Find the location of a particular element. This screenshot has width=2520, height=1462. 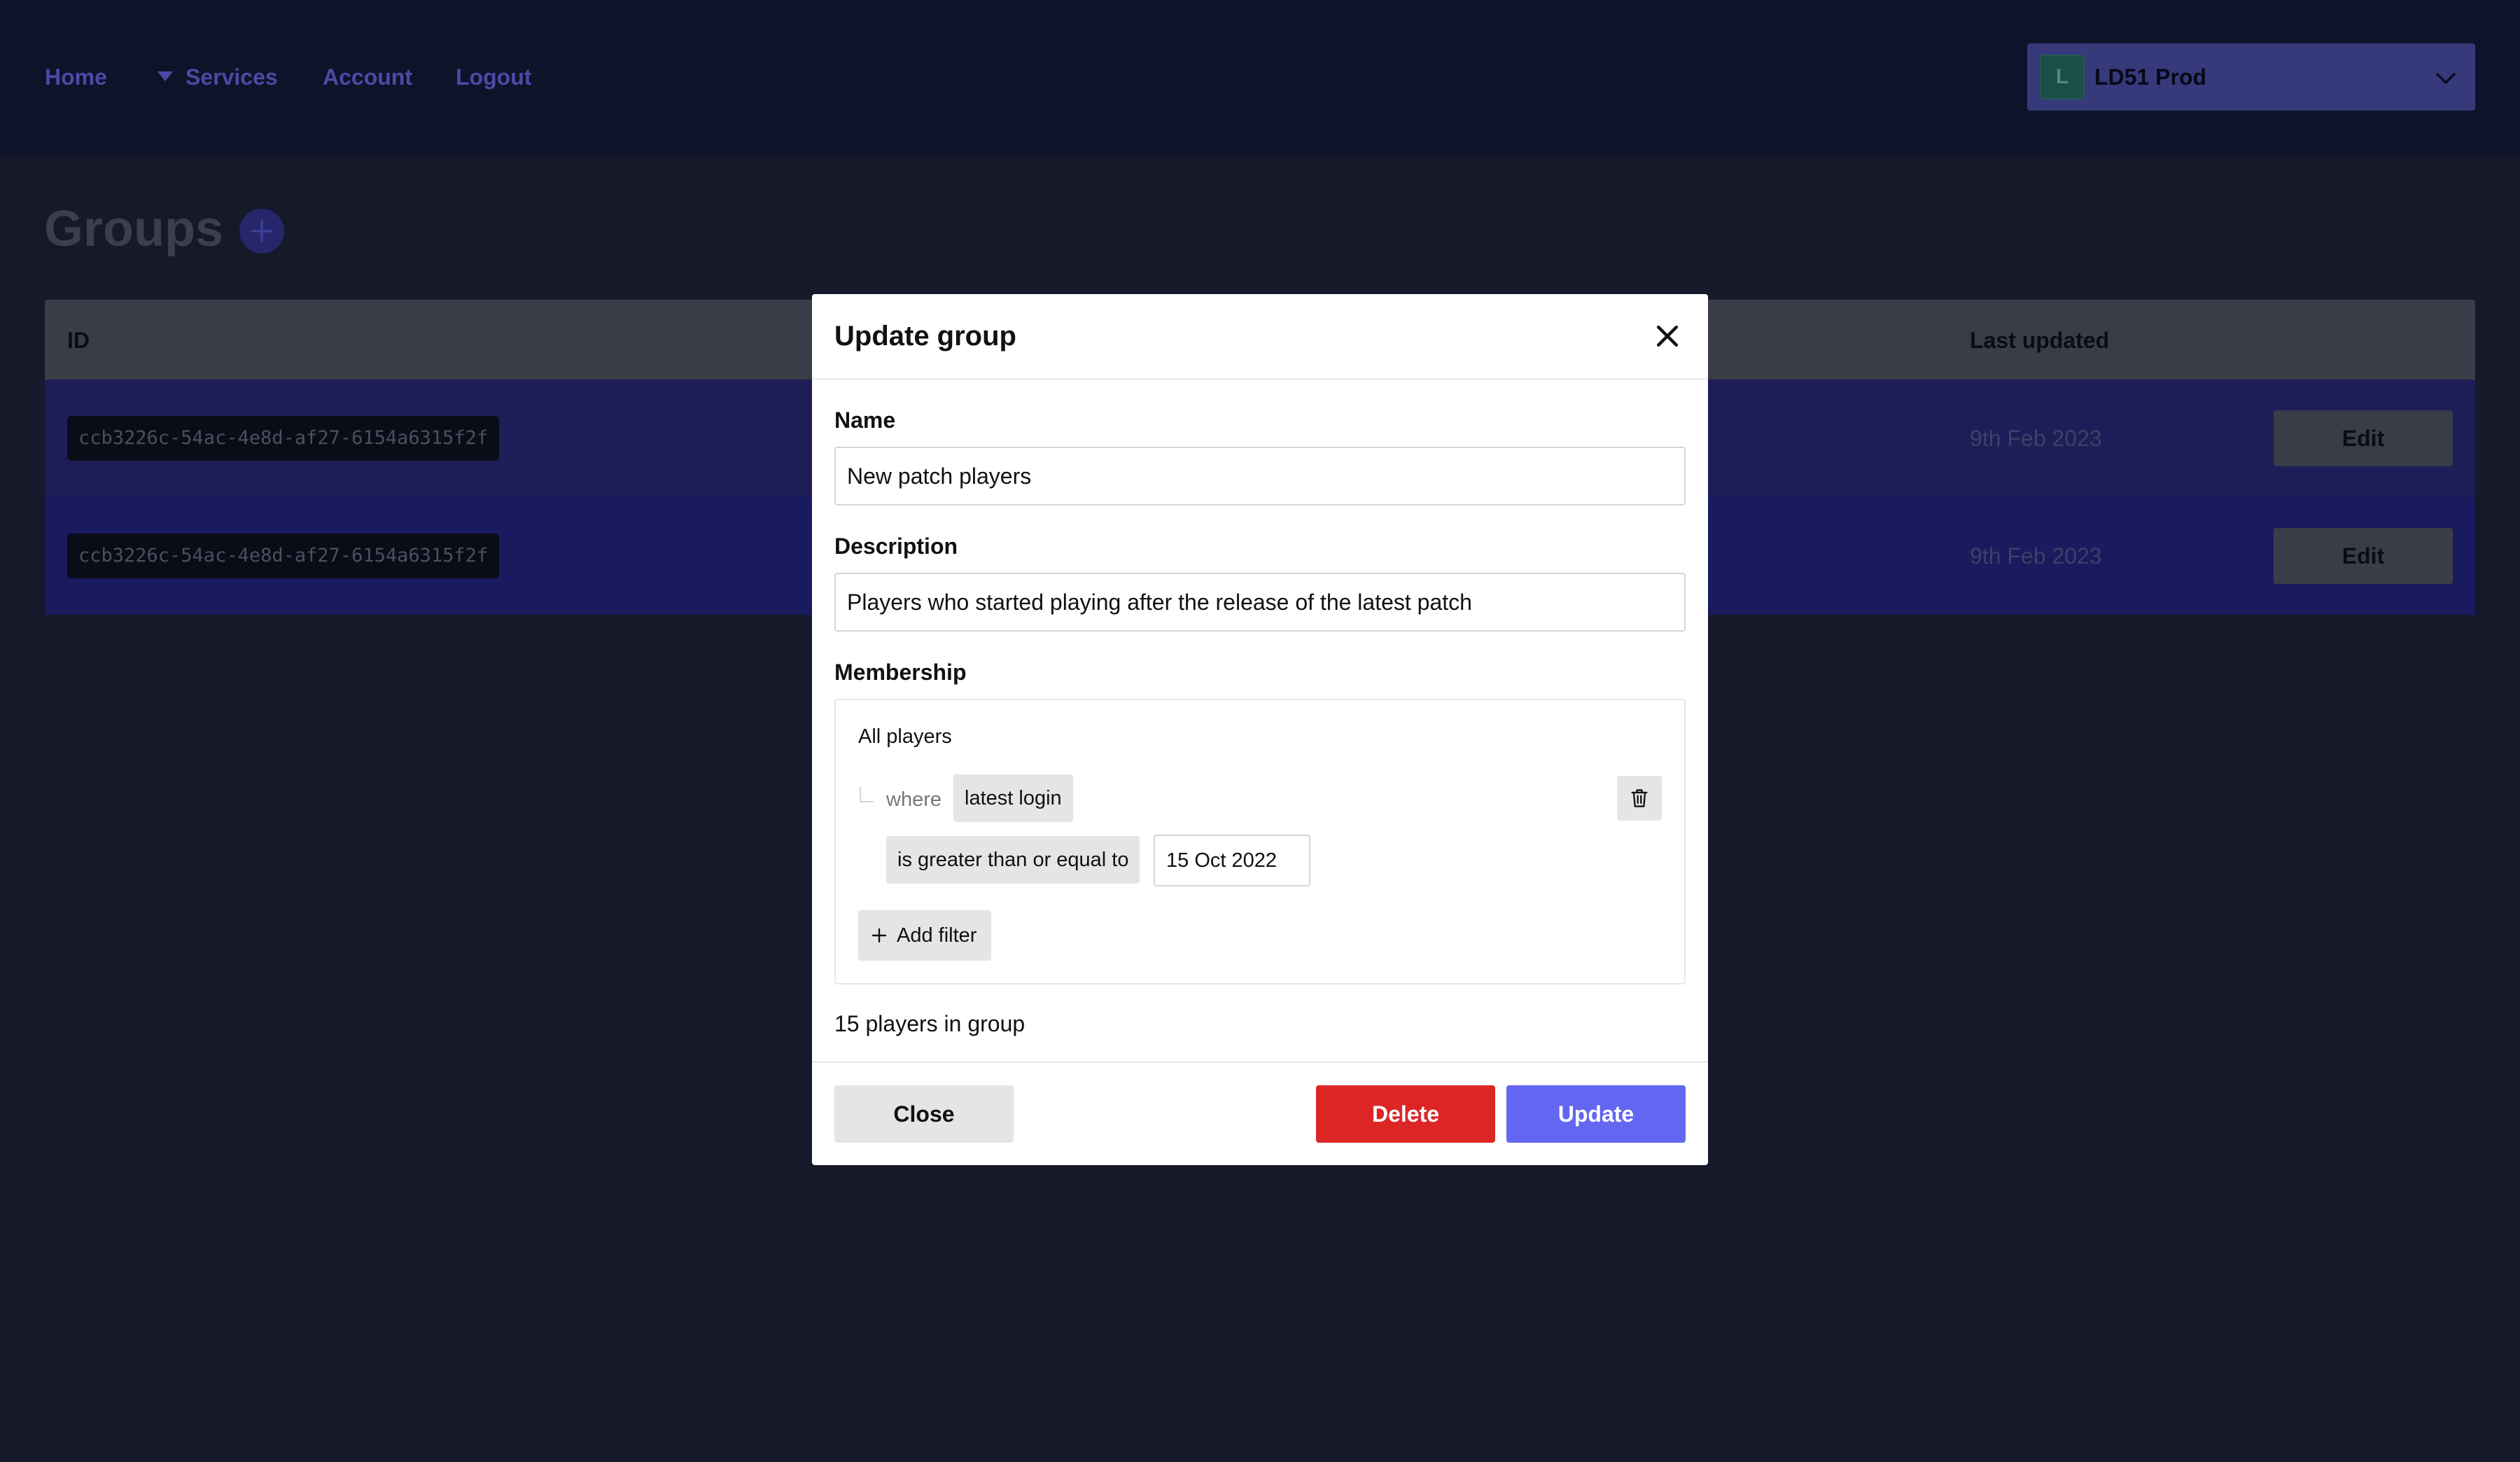

add-filter-button: Add filter is located at coordinates (924, 935).